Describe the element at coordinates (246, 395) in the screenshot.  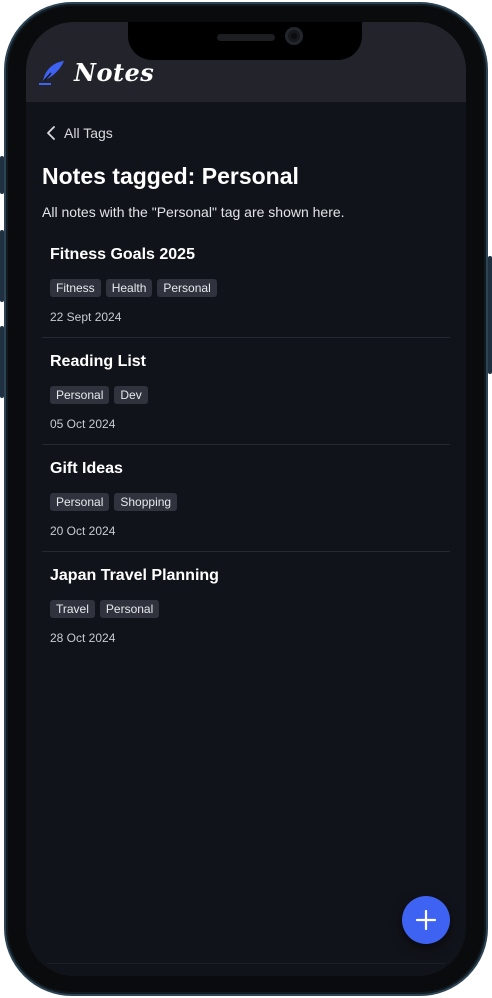
I see `note-tags: Personal Dev` at that location.